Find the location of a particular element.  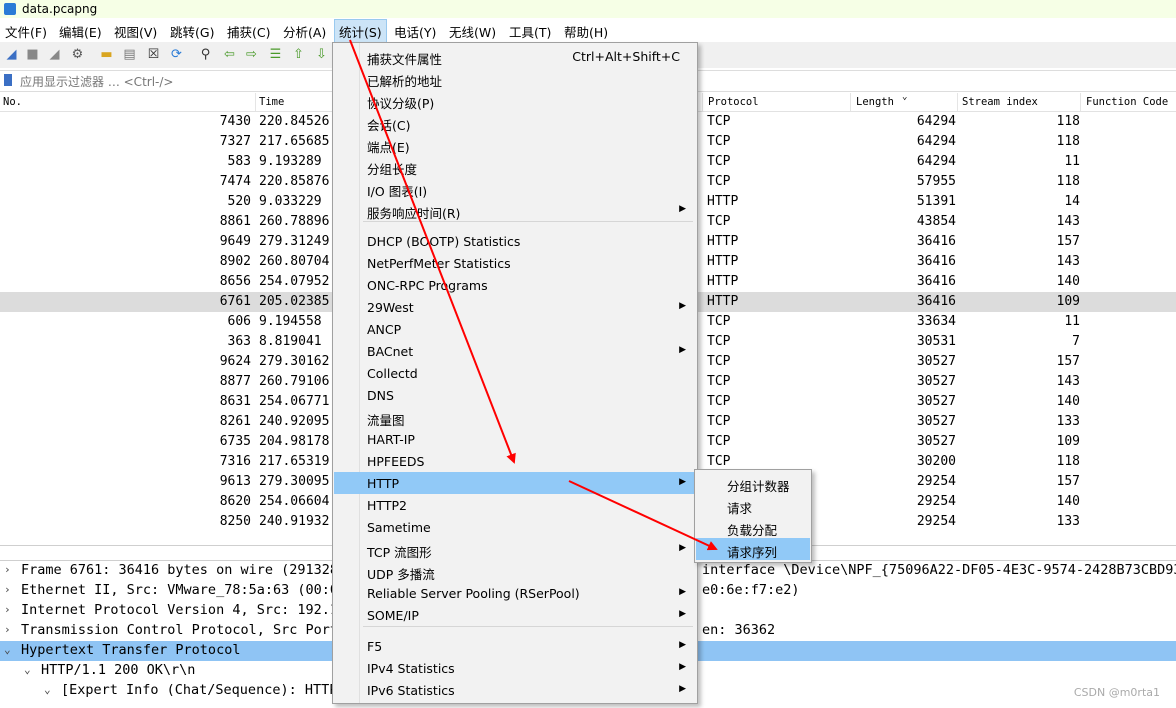

save-file-icon: ▤ is located at coordinates (129, 54).